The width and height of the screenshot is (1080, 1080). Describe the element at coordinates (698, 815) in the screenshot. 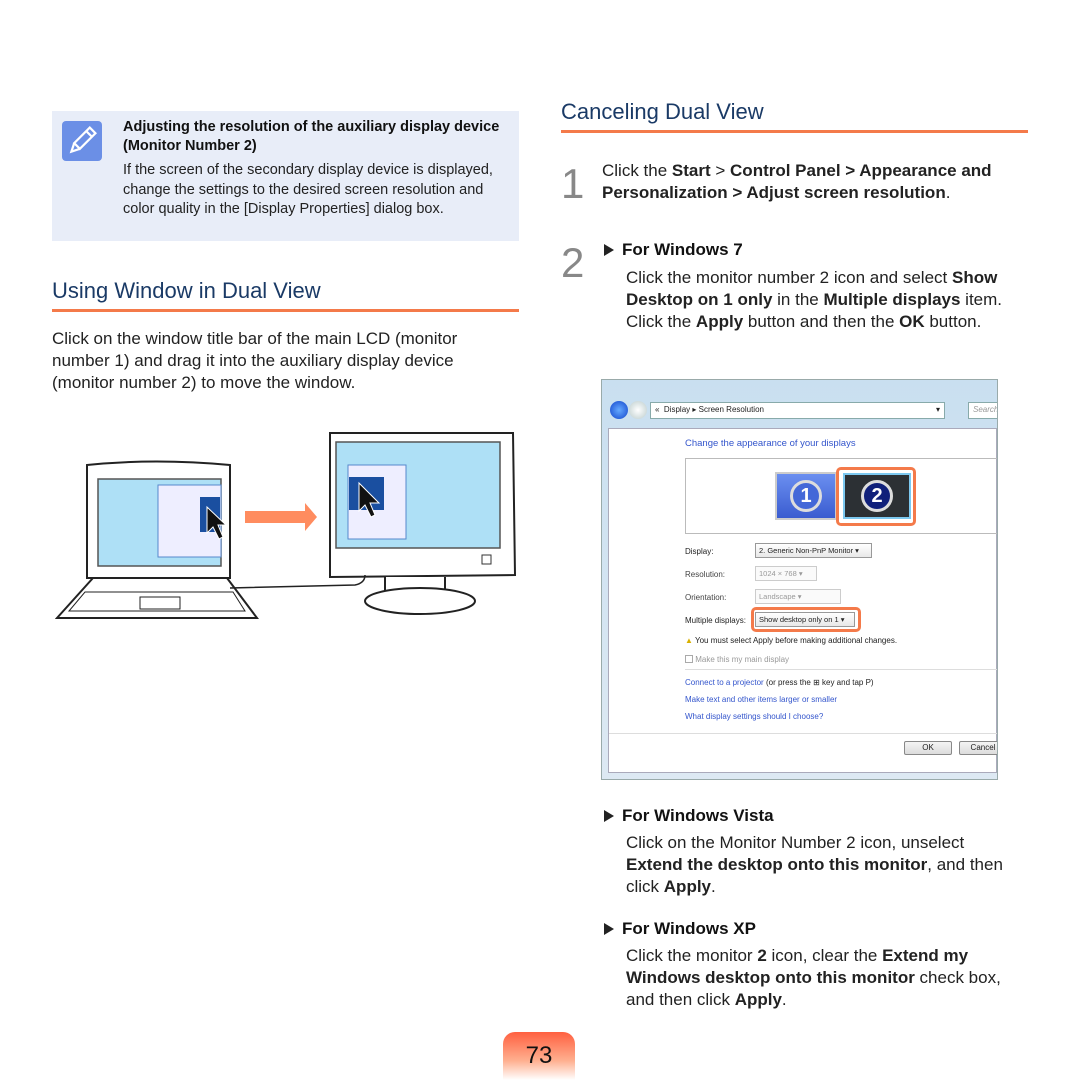

I see `subheading-label: For Windows Vista` at that location.